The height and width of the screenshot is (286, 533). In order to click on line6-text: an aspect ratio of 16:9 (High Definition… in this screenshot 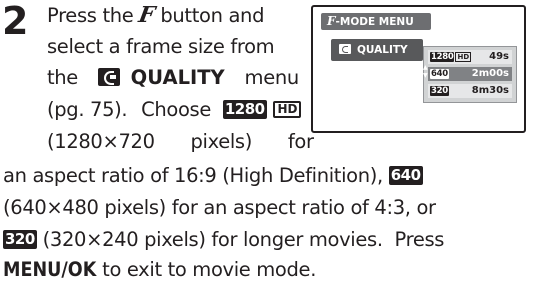, I will do `click(193, 175)`.